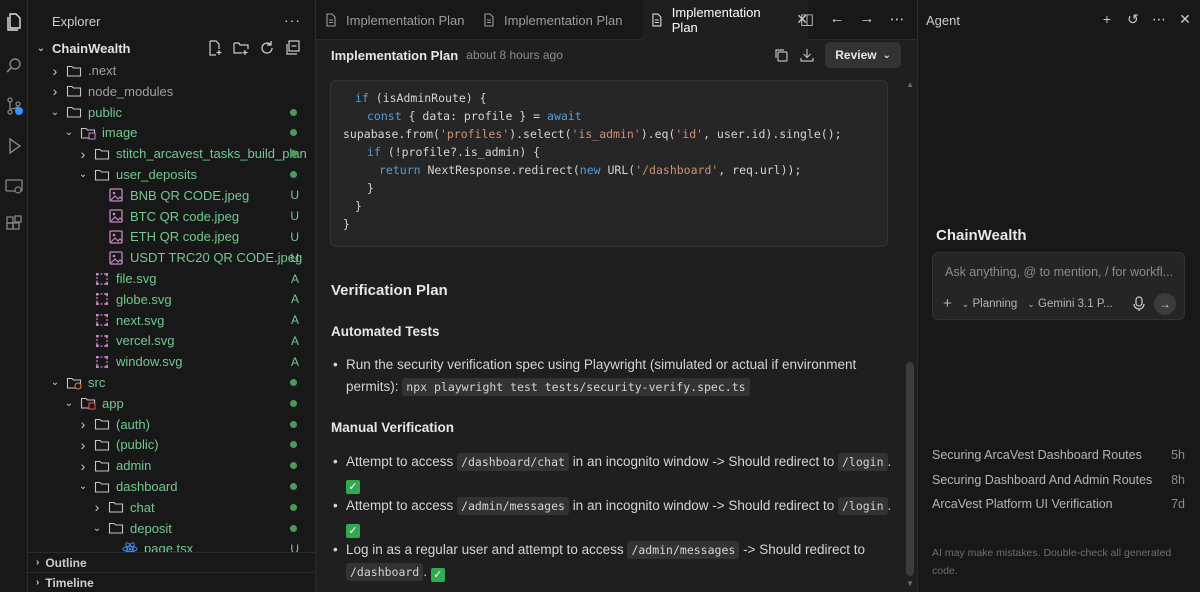  What do you see at coordinates (91, 48) in the screenshot?
I see `workspace-root-label: ChainWealth` at bounding box center [91, 48].